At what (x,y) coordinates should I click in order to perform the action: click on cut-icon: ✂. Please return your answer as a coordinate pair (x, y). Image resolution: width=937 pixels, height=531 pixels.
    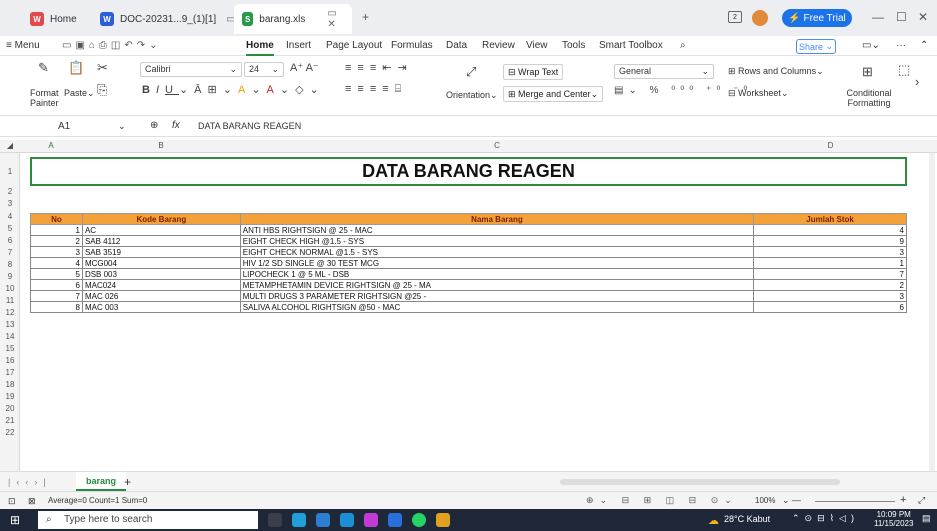
    Looking at the image, I should click on (102, 68).